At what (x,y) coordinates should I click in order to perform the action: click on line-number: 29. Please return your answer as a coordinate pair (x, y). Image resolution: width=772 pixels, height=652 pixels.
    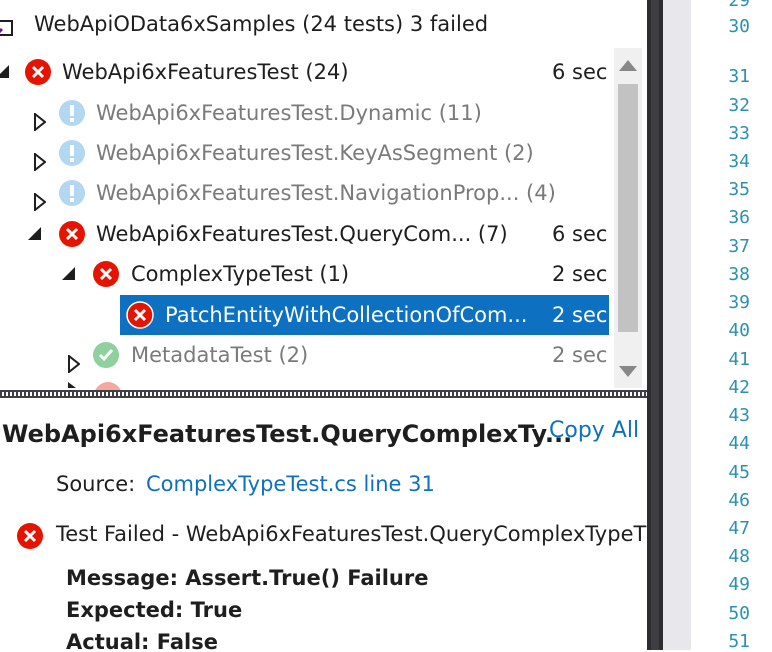
    Looking at the image, I should click on (739, 5).